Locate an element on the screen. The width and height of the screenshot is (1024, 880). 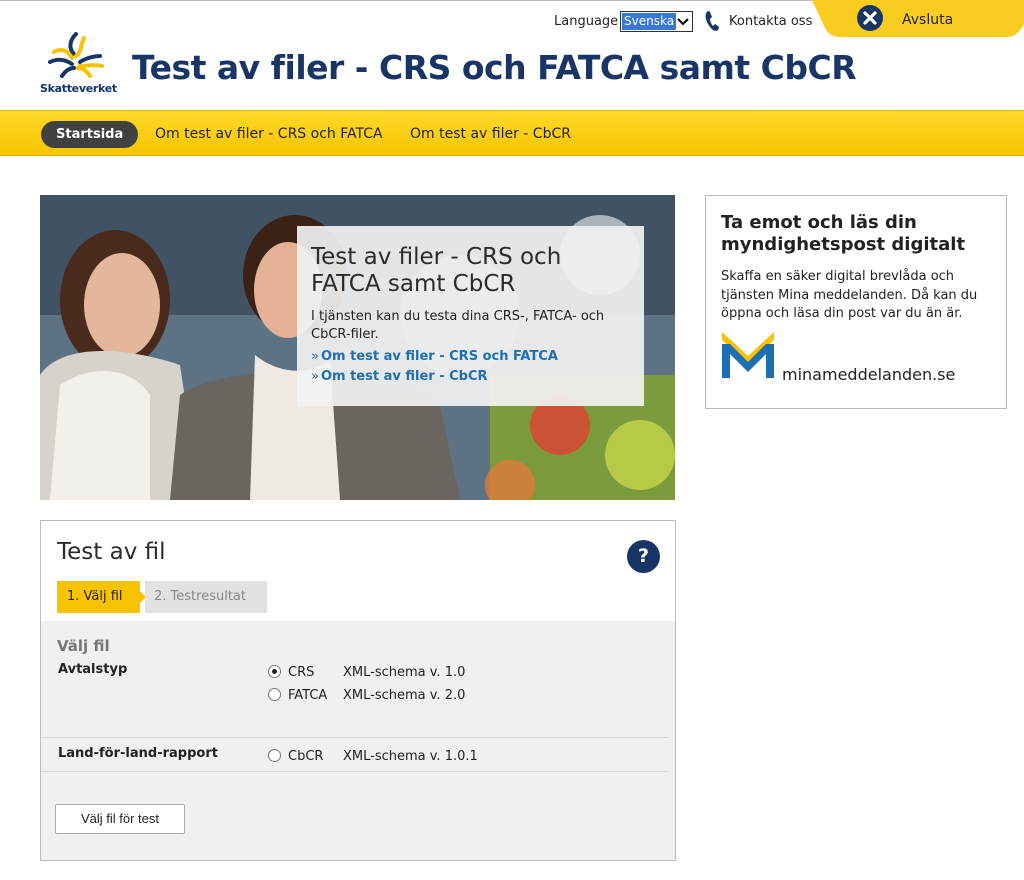
section-title: Välj fil is located at coordinates (83, 646).